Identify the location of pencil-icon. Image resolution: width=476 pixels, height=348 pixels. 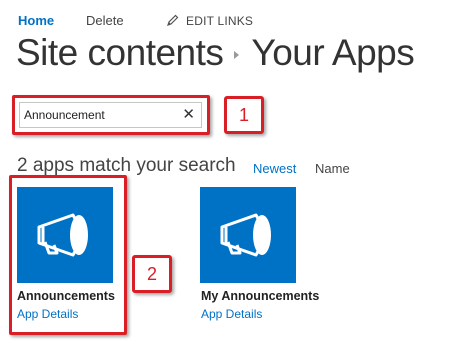
(173, 21).